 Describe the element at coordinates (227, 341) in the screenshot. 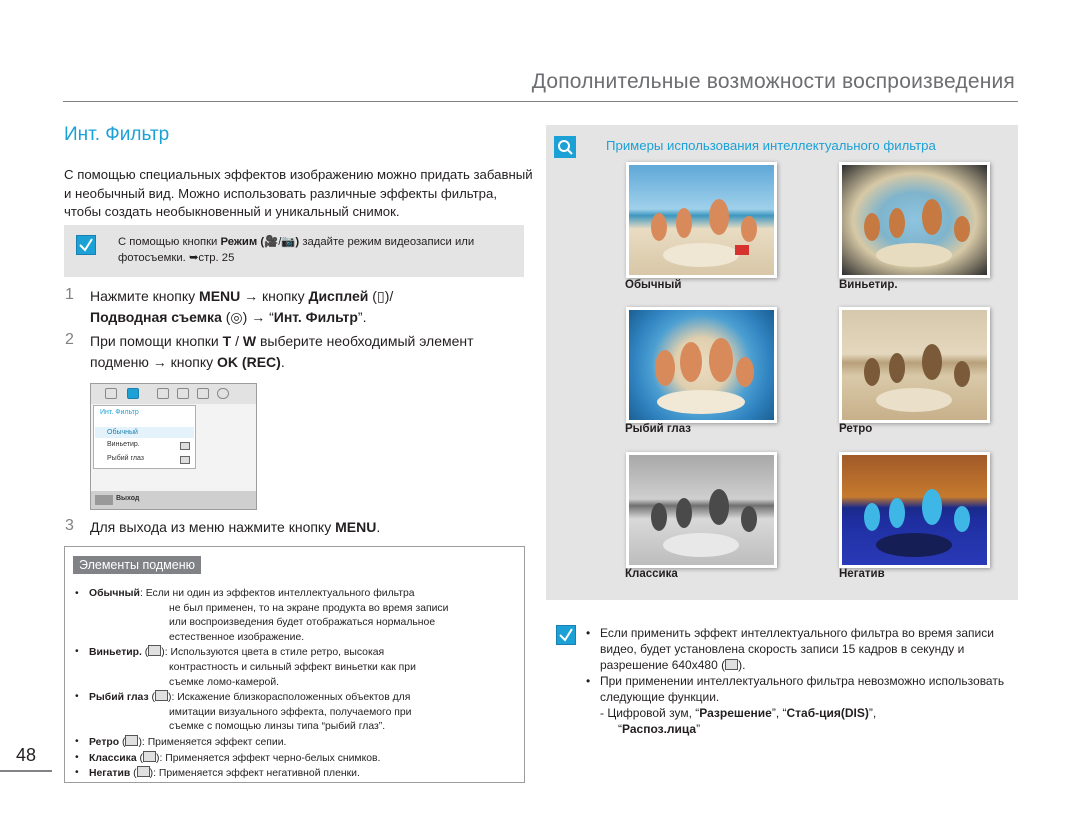

I see `t-key: T` at that location.